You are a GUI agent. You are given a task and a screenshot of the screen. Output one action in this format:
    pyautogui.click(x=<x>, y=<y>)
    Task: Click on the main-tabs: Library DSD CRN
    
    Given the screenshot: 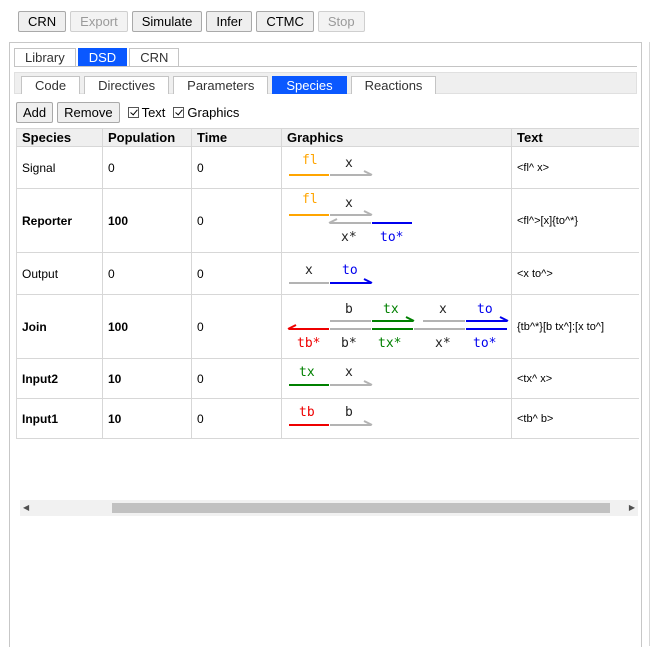 What is the action you would take?
    pyautogui.click(x=97, y=57)
    